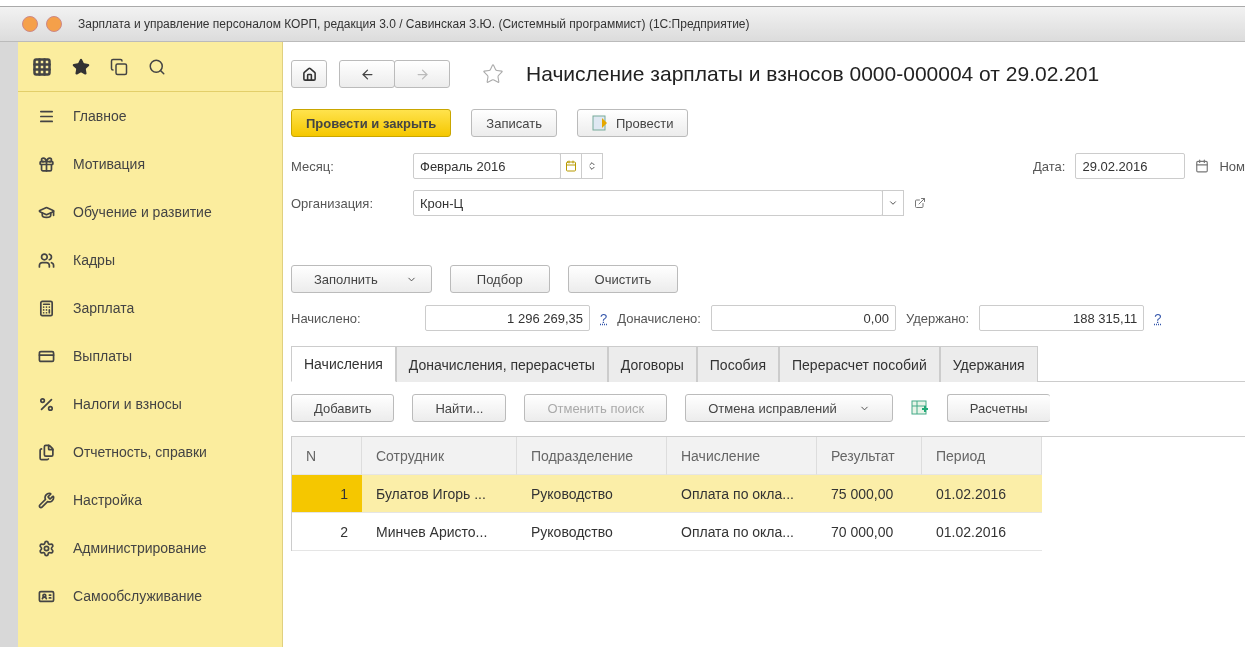 The width and height of the screenshot is (1245, 647). What do you see at coordinates (1232, 166) in the screenshot?
I see `number-label: Ном` at bounding box center [1232, 166].